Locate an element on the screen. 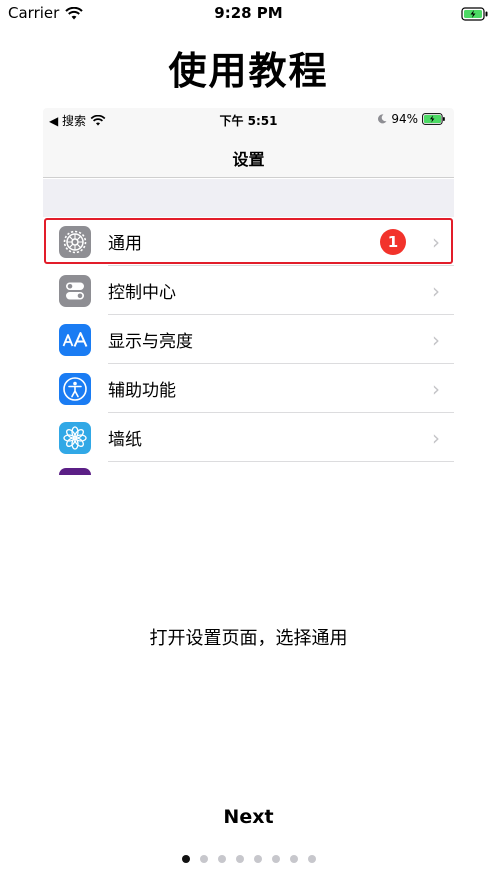 Image resolution: width=497 pixels, height=883 pixels. flower-icon is located at coordinates (75, 438).